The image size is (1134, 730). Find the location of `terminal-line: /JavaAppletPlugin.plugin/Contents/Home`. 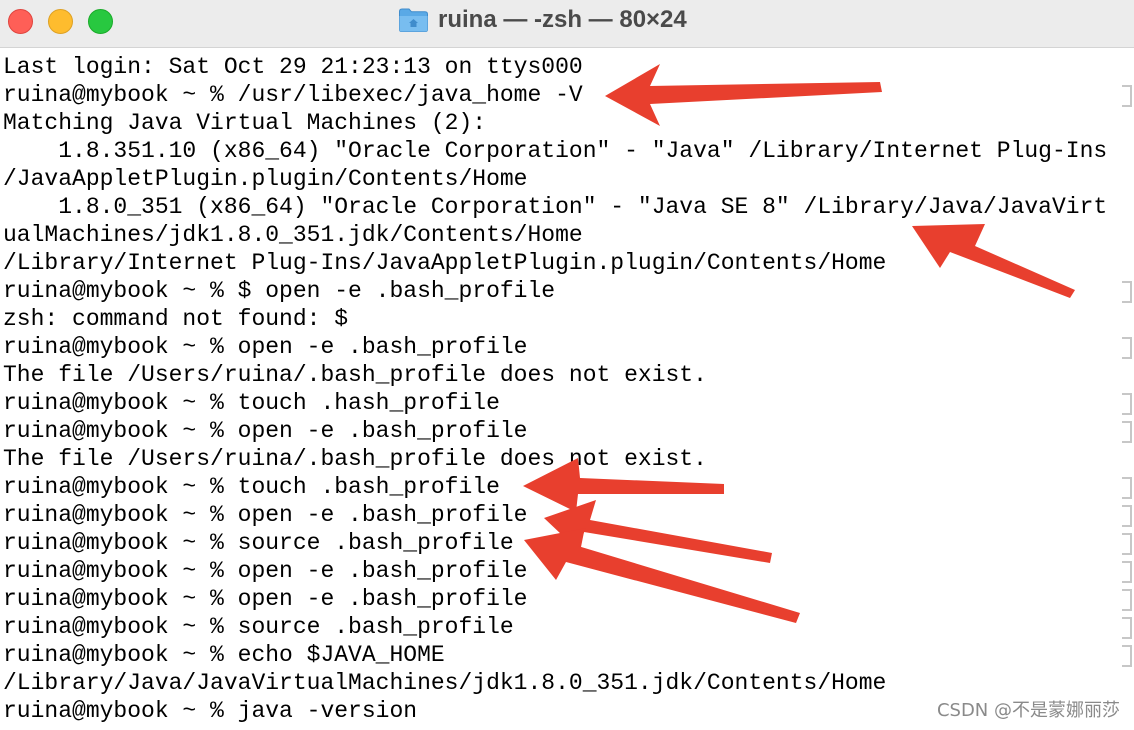

terminal-line: /JavaAppletPlugin.plugin/Contents/Home is located at coordinates (265, 179).